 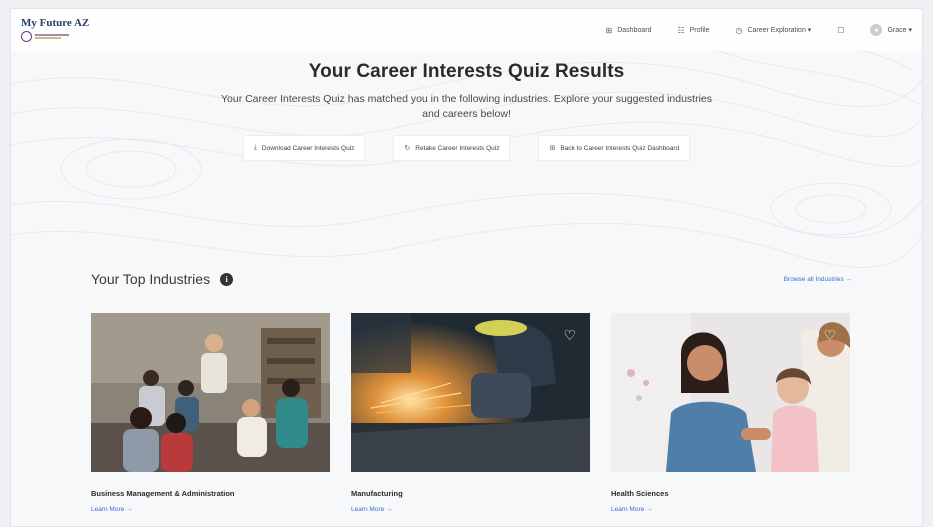 What do you see at coordinates (634, 30) in the screenshot?
I see `nav-dashboard-label: Dashboard` at bounding box center [634, 30].